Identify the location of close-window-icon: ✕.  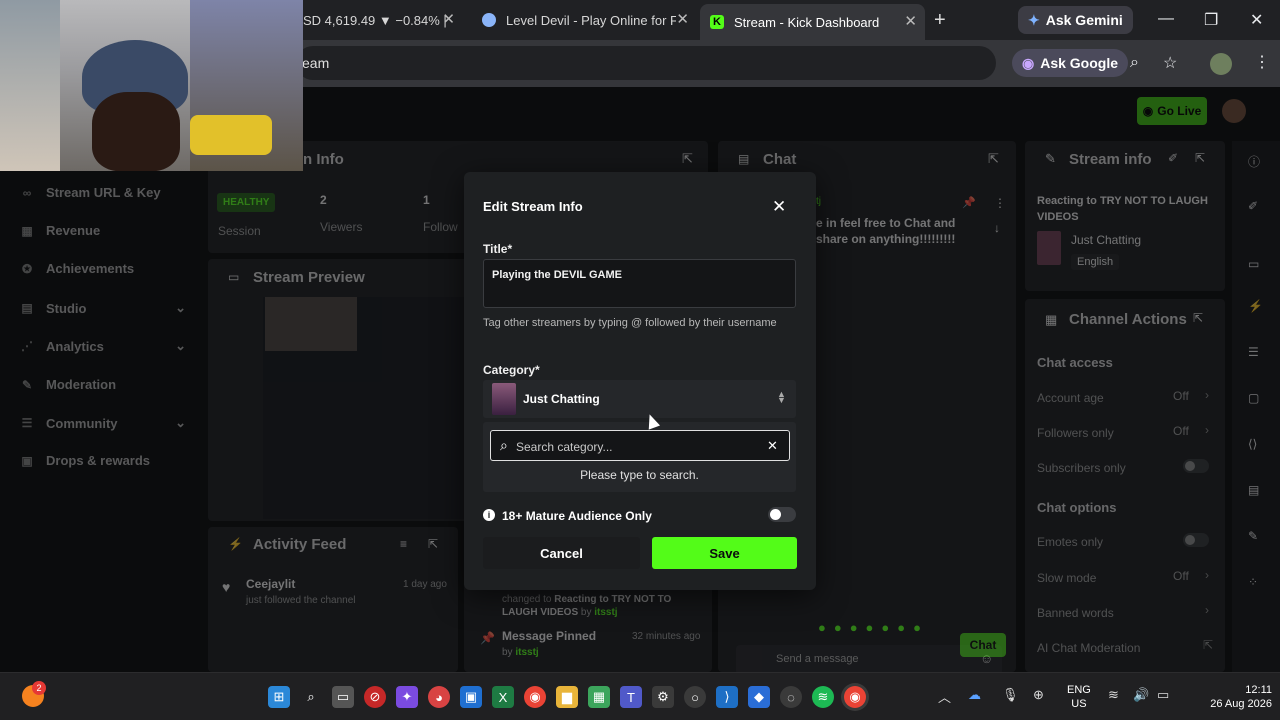
(1256, 20).